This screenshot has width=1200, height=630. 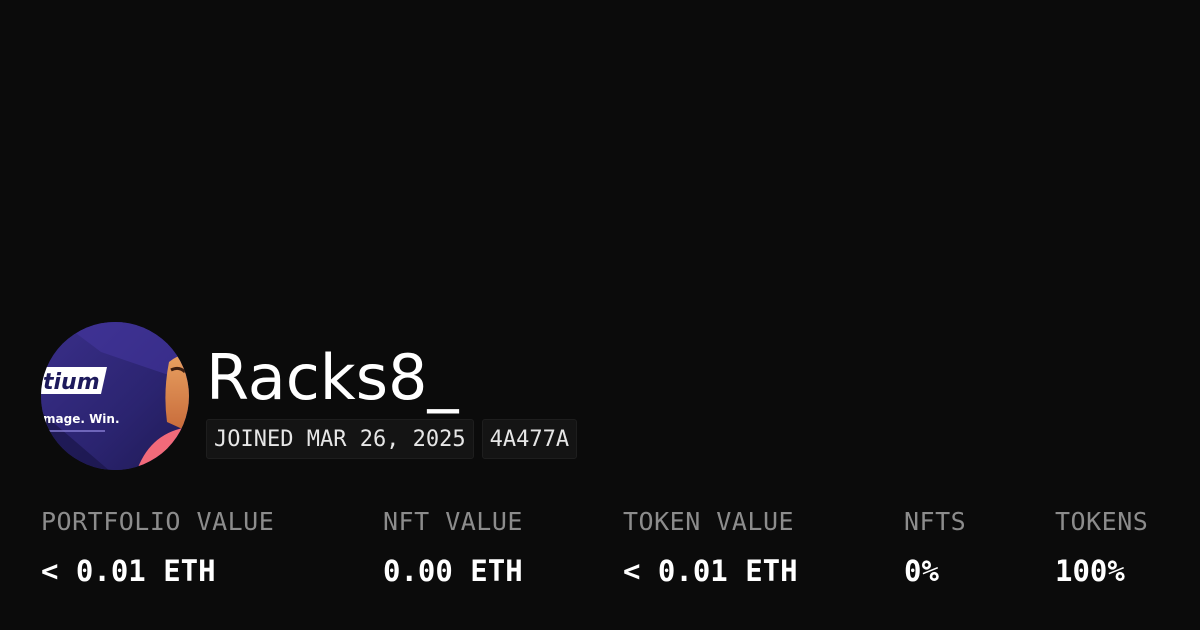 I want to click on id-badge: 4A477A, so click(x=529, y=439).